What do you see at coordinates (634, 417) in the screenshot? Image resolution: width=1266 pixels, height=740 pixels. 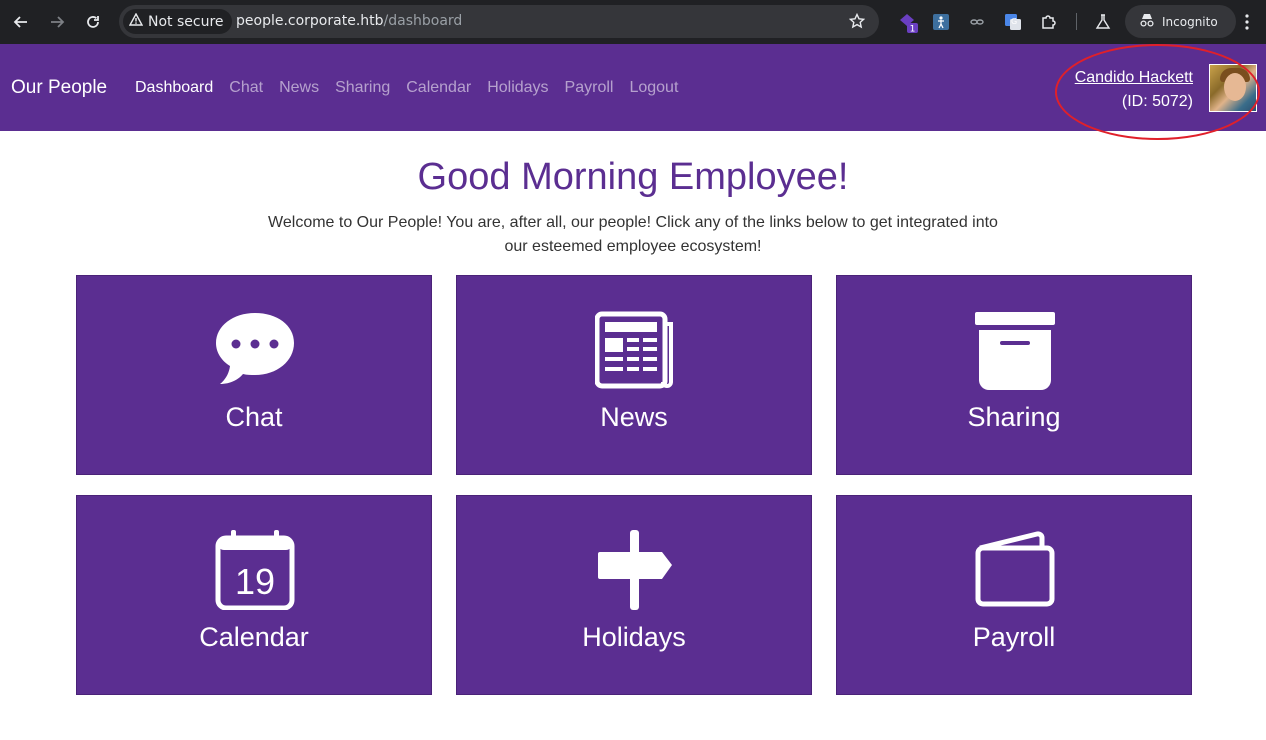 I see `tile-label: News` at bounding box center [634, 417].